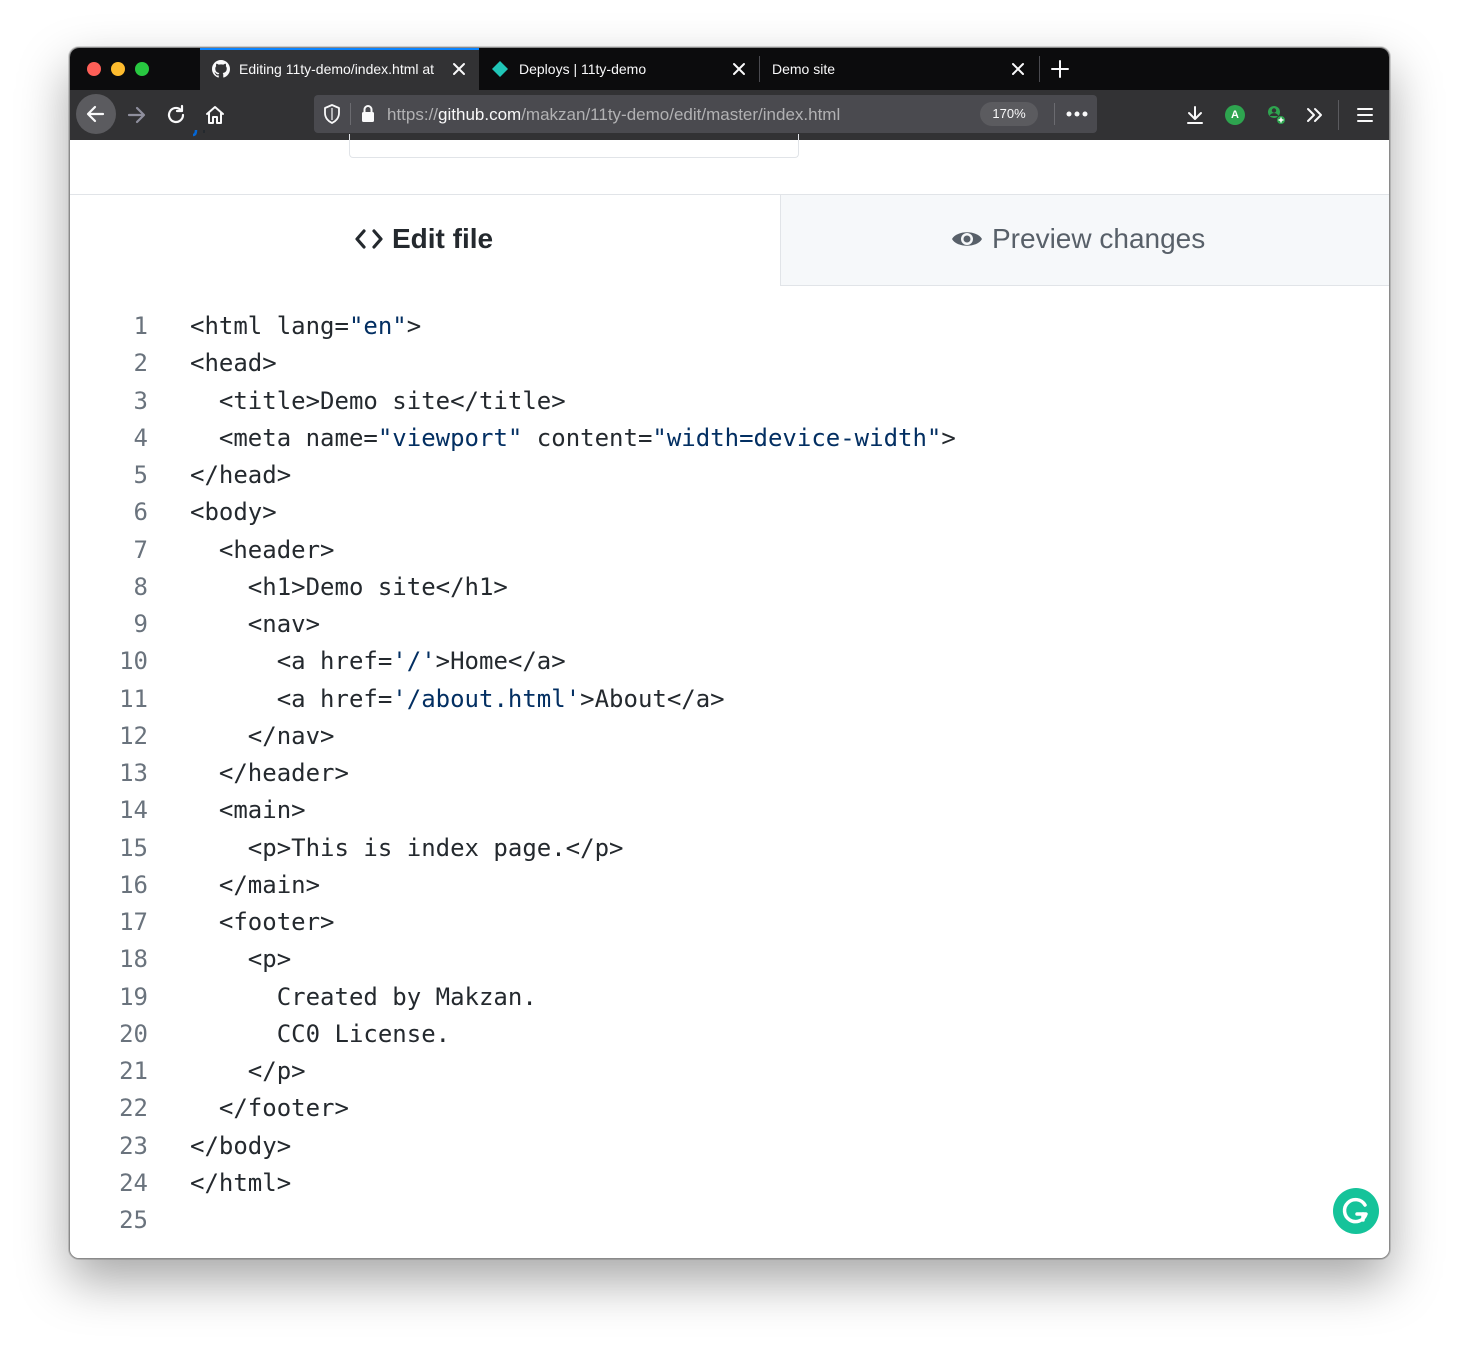 The height and width of the screenshot is (1350, 1458). I want to click on line-source: CC0 License., so click(320, 1034).